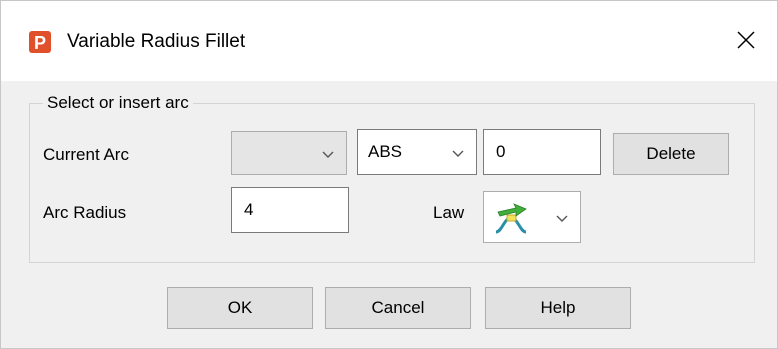 The image size is (778, 349). What do you see at coordinates (156, 41) in the screenshot?
I see `window-title: Variable Radius Fillet` at bounding box center [156, 41].